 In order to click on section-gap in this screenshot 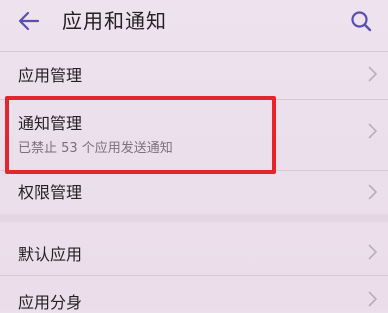, I will do `click(194, 218)`.